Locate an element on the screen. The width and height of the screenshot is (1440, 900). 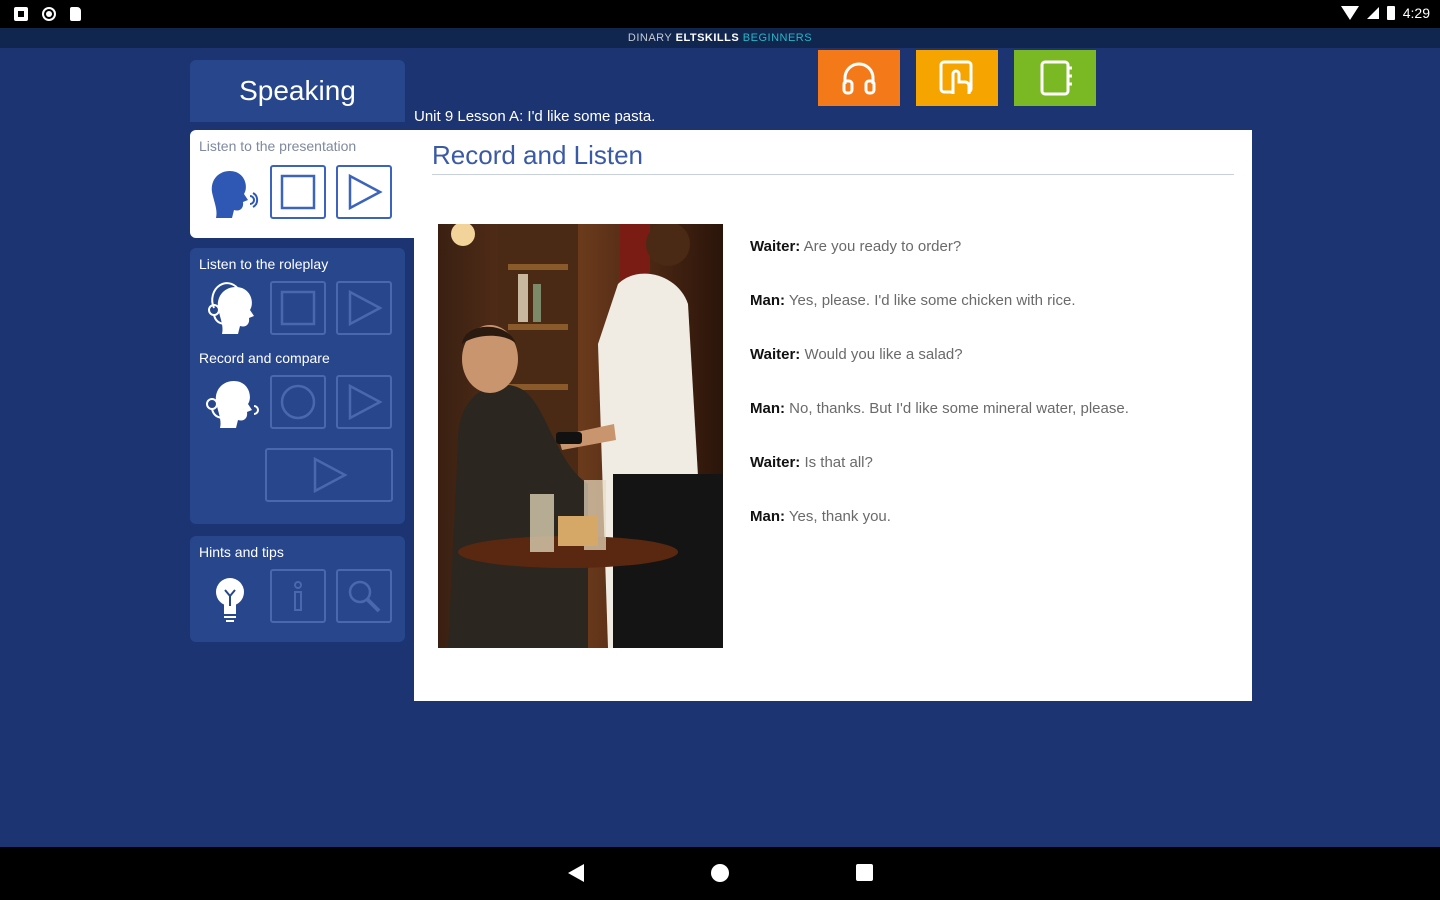
compare-play-button is located at coordinates (329, 475).